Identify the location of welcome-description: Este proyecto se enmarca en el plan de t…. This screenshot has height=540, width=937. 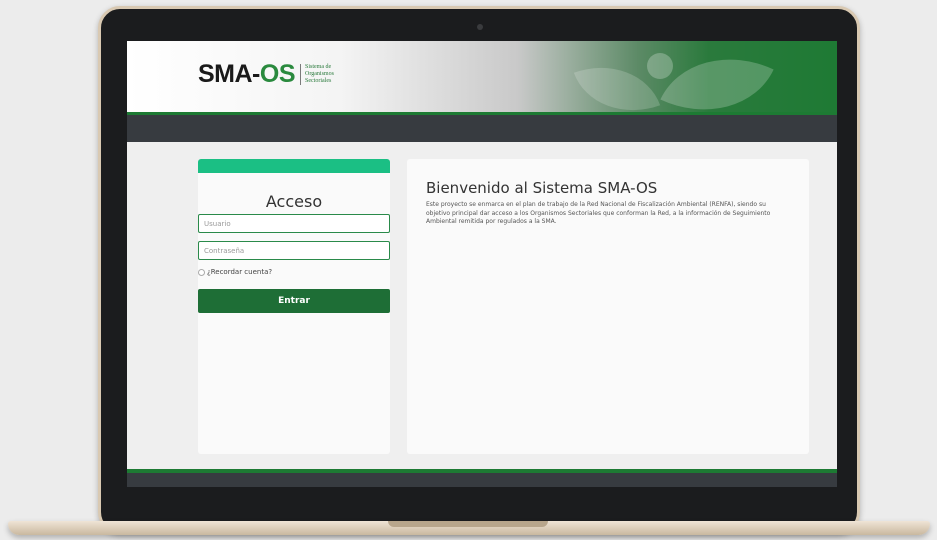
(598, 213).